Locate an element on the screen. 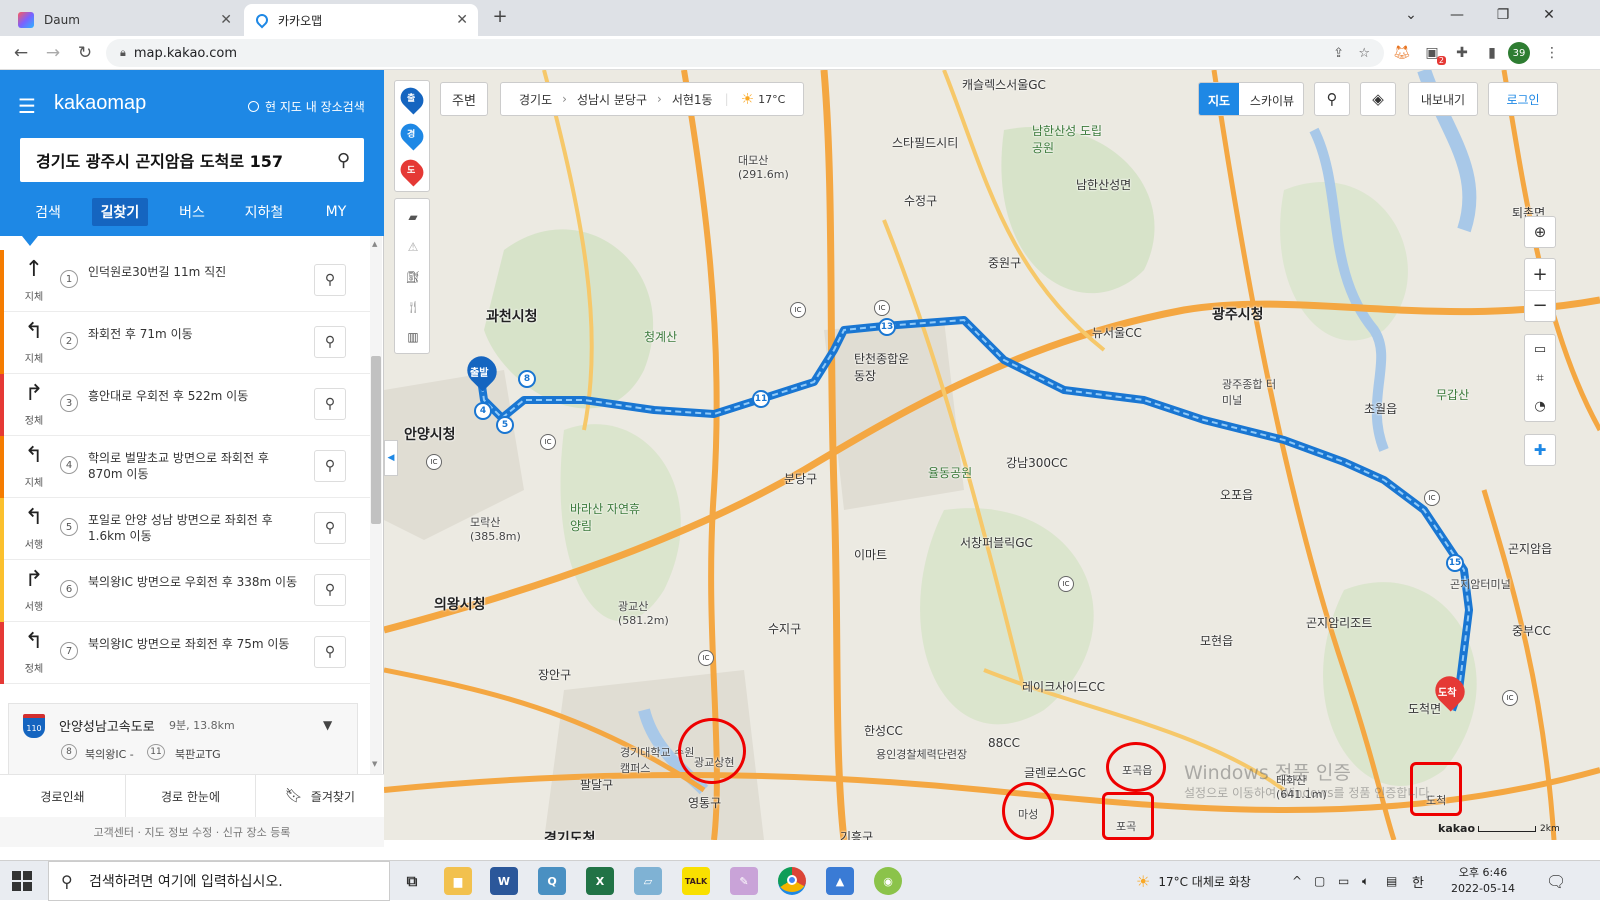 The image size is (1600, 901). clock: 오후 6:46 2022-05-14 is located at coordinates (1483, 881).